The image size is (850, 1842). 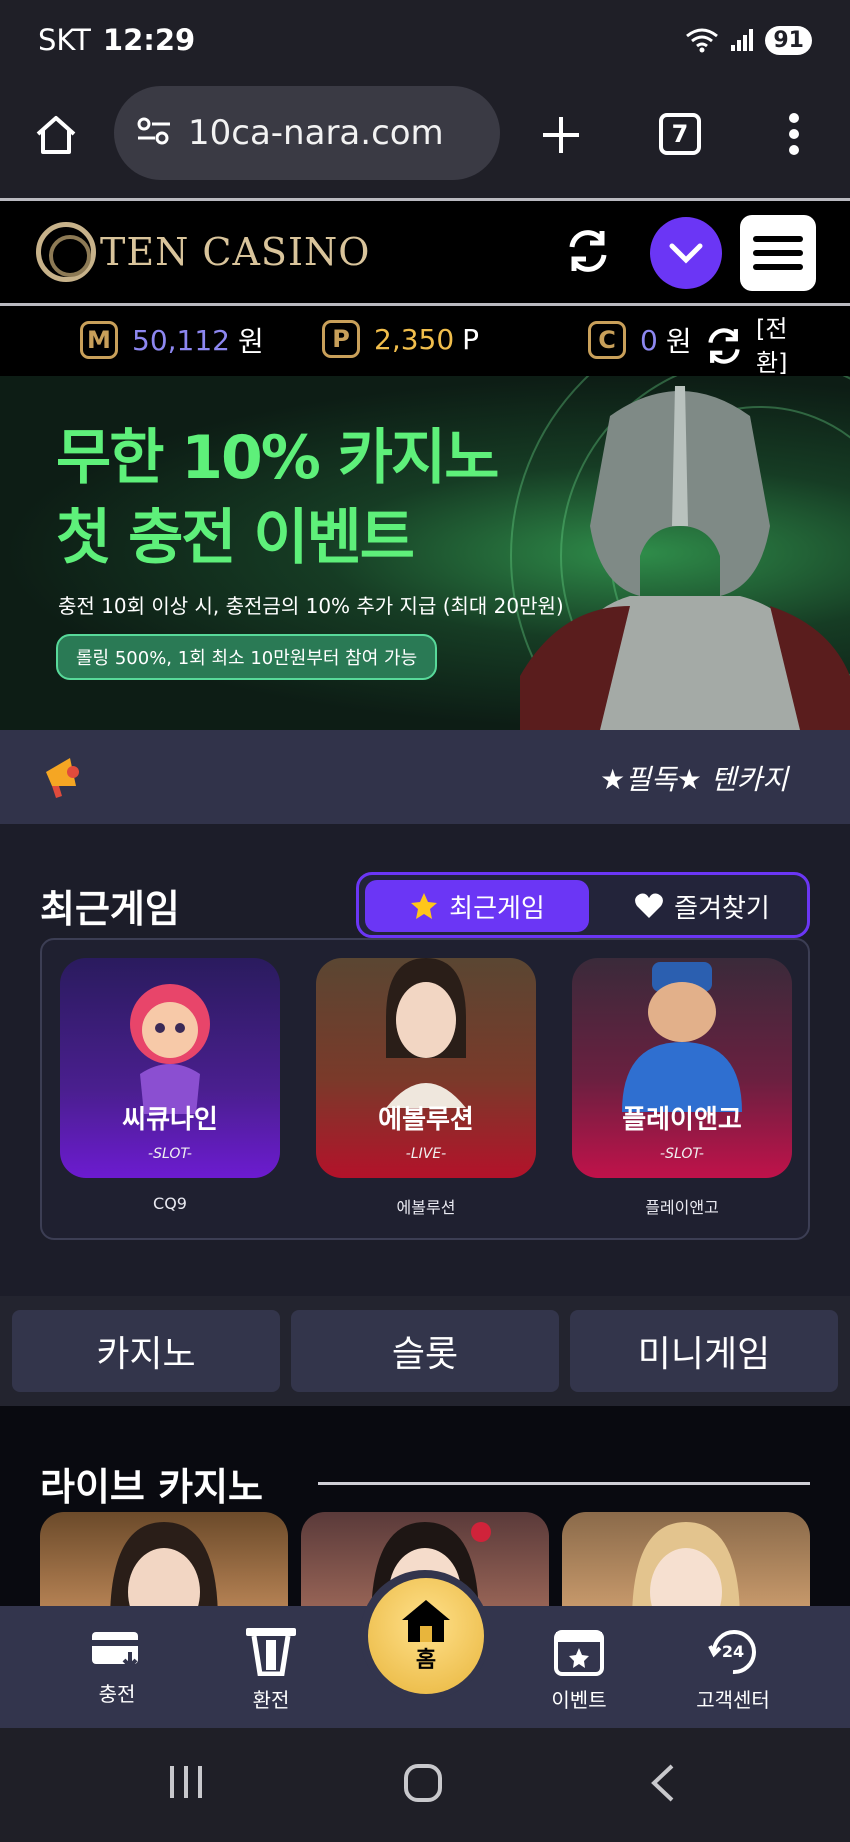 I want to click on recents-icon, so click(x=186, y=1782).